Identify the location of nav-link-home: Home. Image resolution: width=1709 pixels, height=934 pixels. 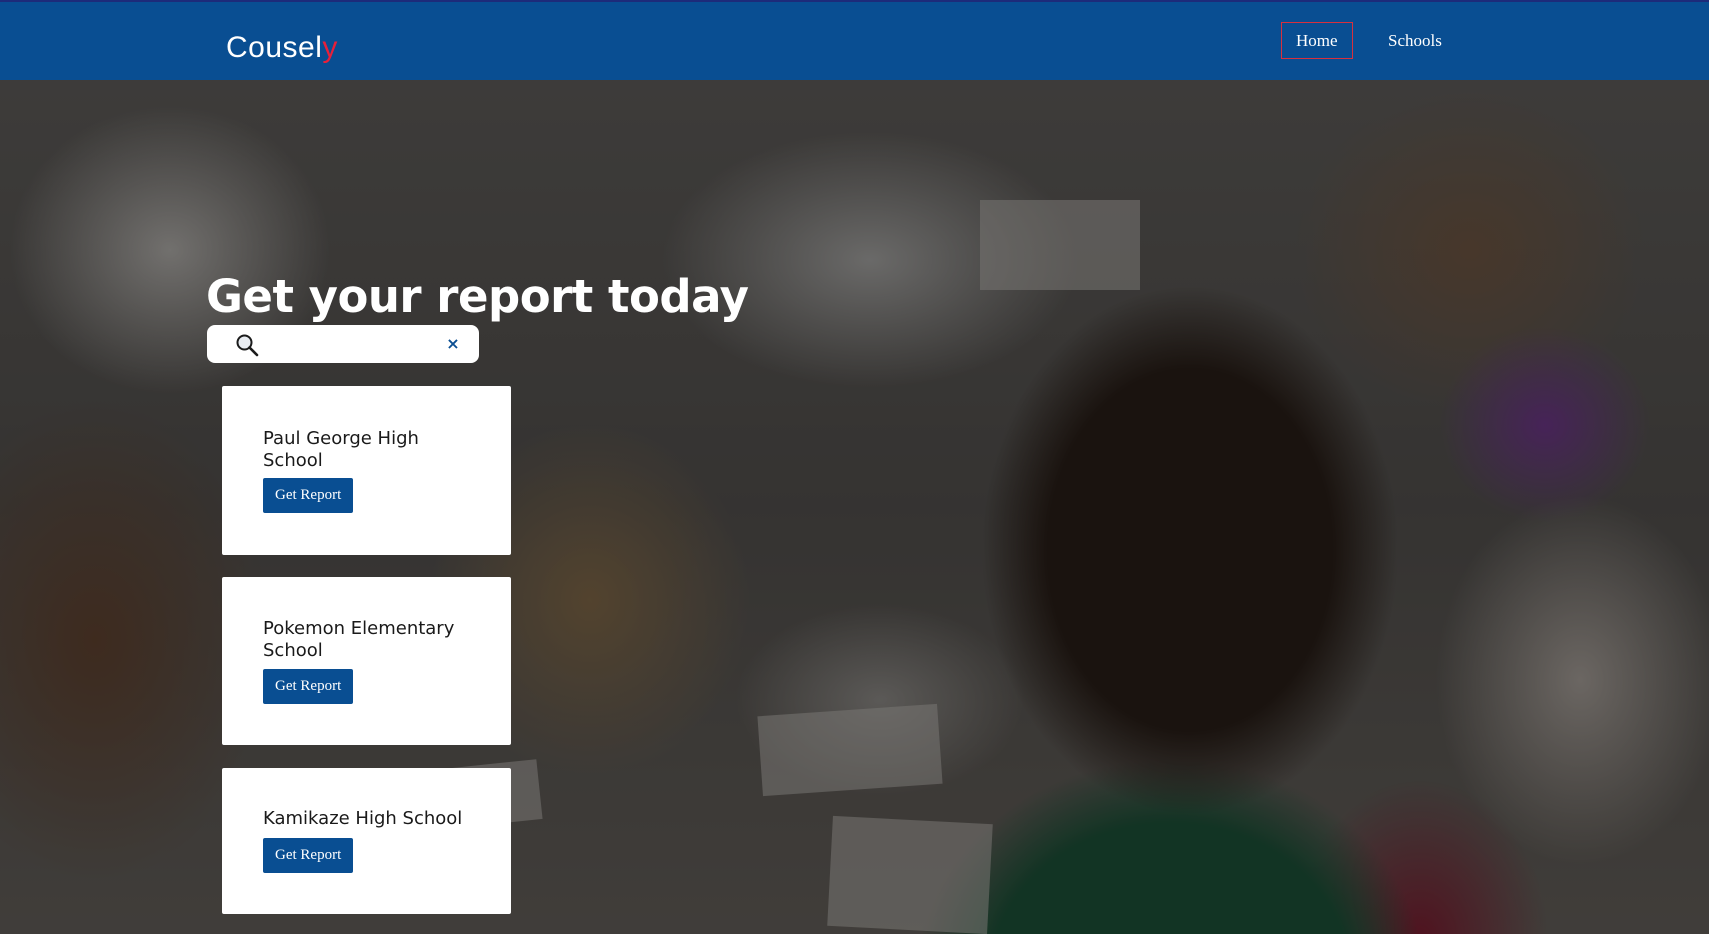
(1317, 40).